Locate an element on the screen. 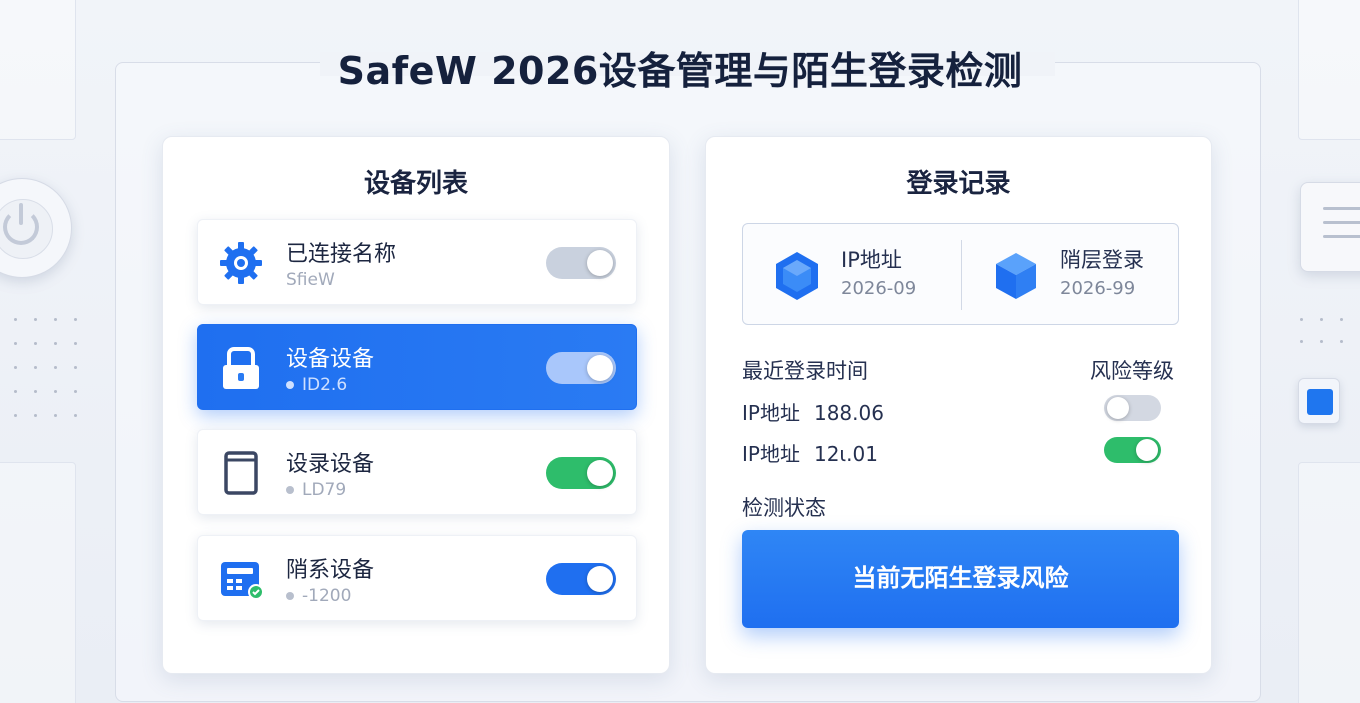  device-name: 设录设备 is located at coordinates (330, 464).